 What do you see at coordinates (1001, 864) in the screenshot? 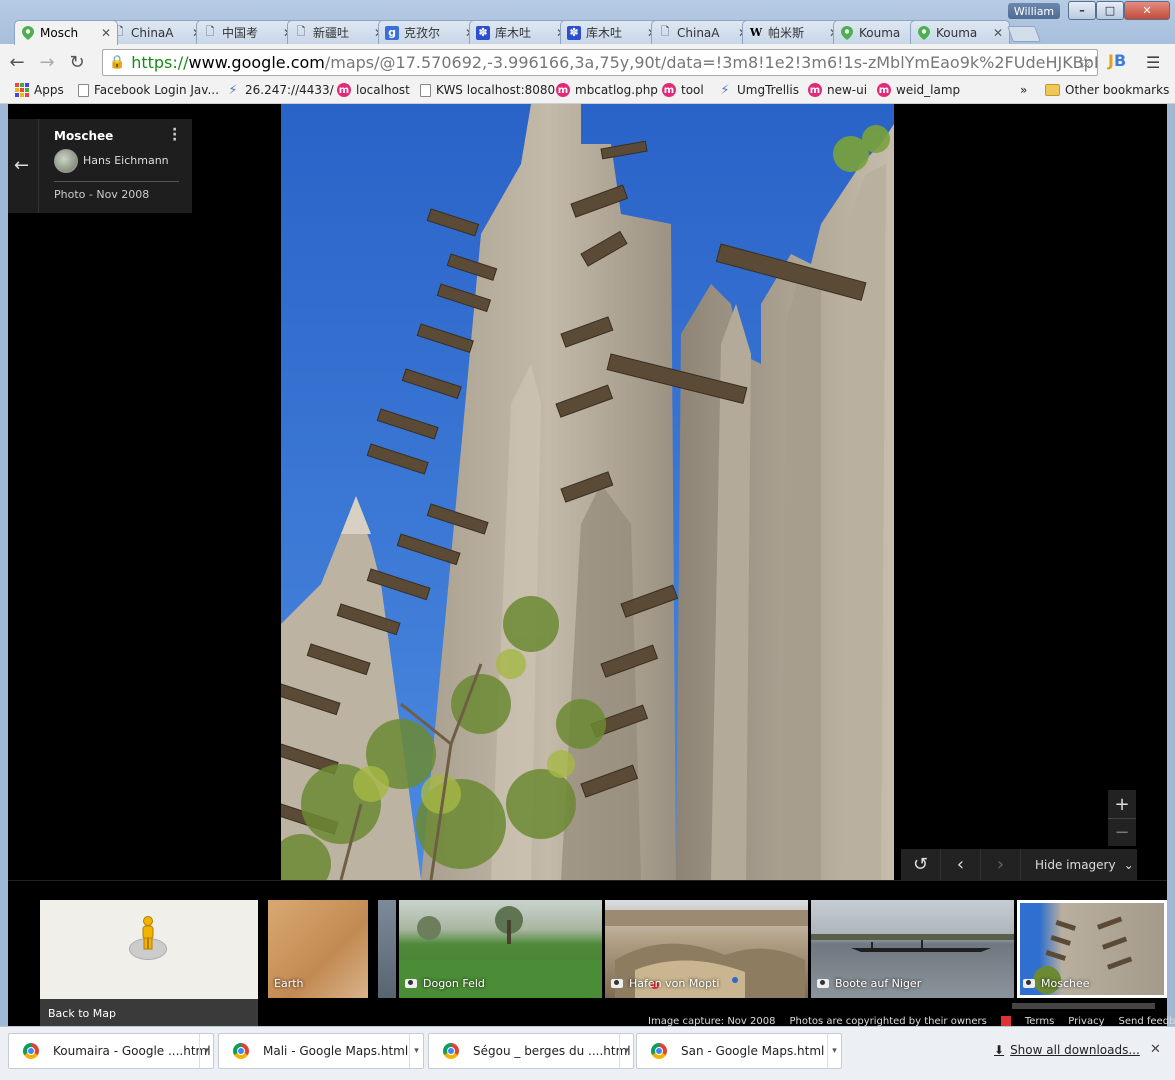
I see `chevron-right-icon: ›` at bounding box center [1001, 864].